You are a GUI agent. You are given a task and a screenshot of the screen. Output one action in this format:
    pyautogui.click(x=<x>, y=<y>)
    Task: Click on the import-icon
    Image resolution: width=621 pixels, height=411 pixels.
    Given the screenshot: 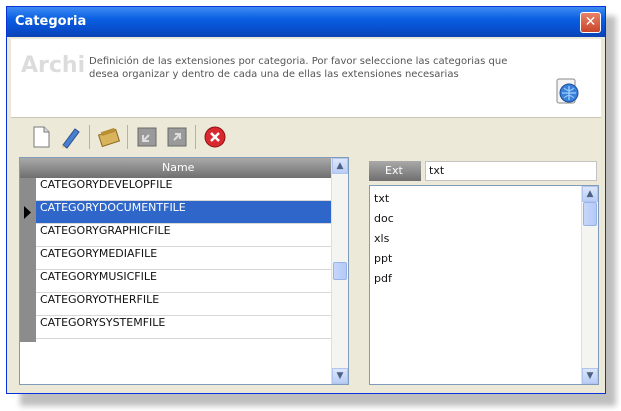 What is the action you would take?
    pyautogui.click(x=147, y=137)
    